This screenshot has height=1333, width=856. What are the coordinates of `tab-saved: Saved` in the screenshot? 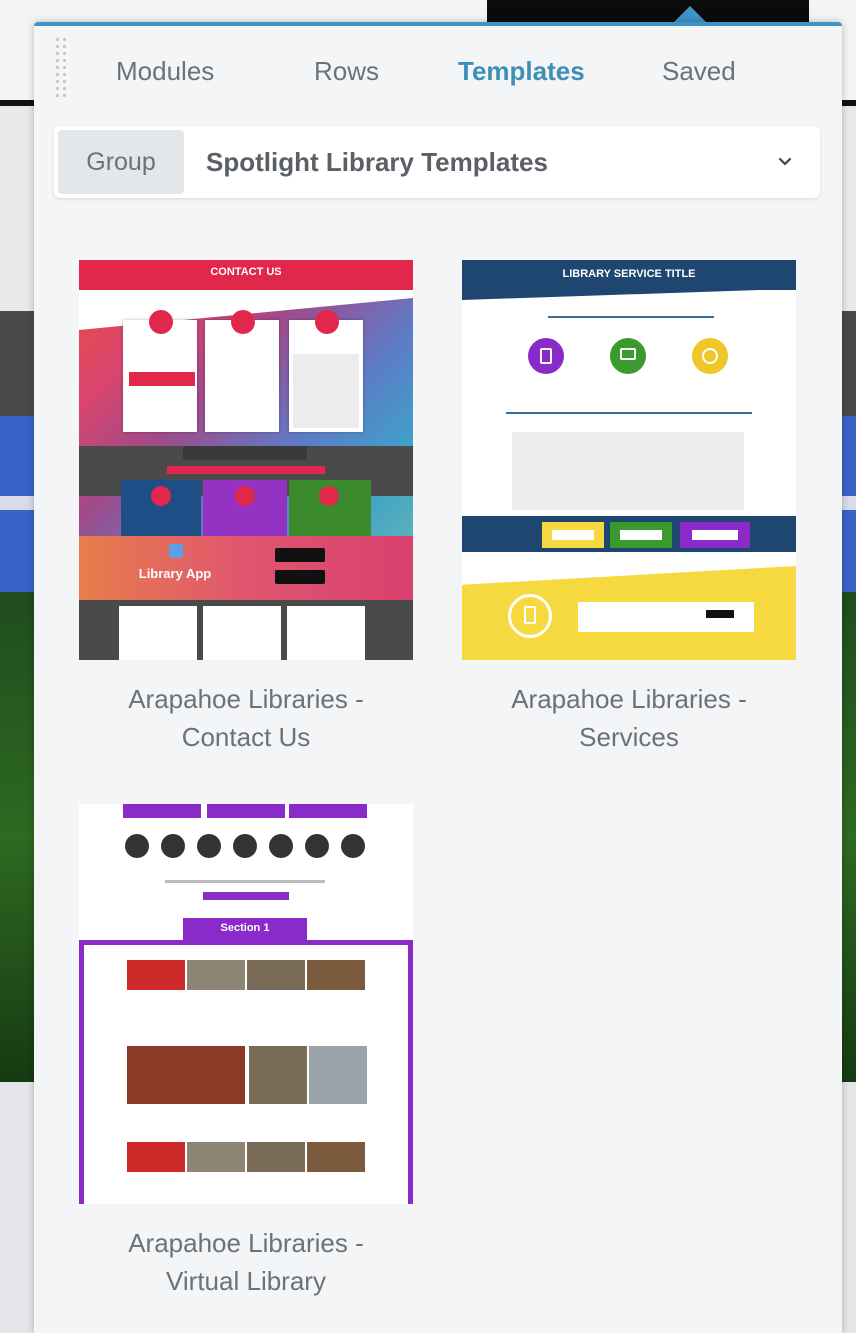 It's located at (699, 71).